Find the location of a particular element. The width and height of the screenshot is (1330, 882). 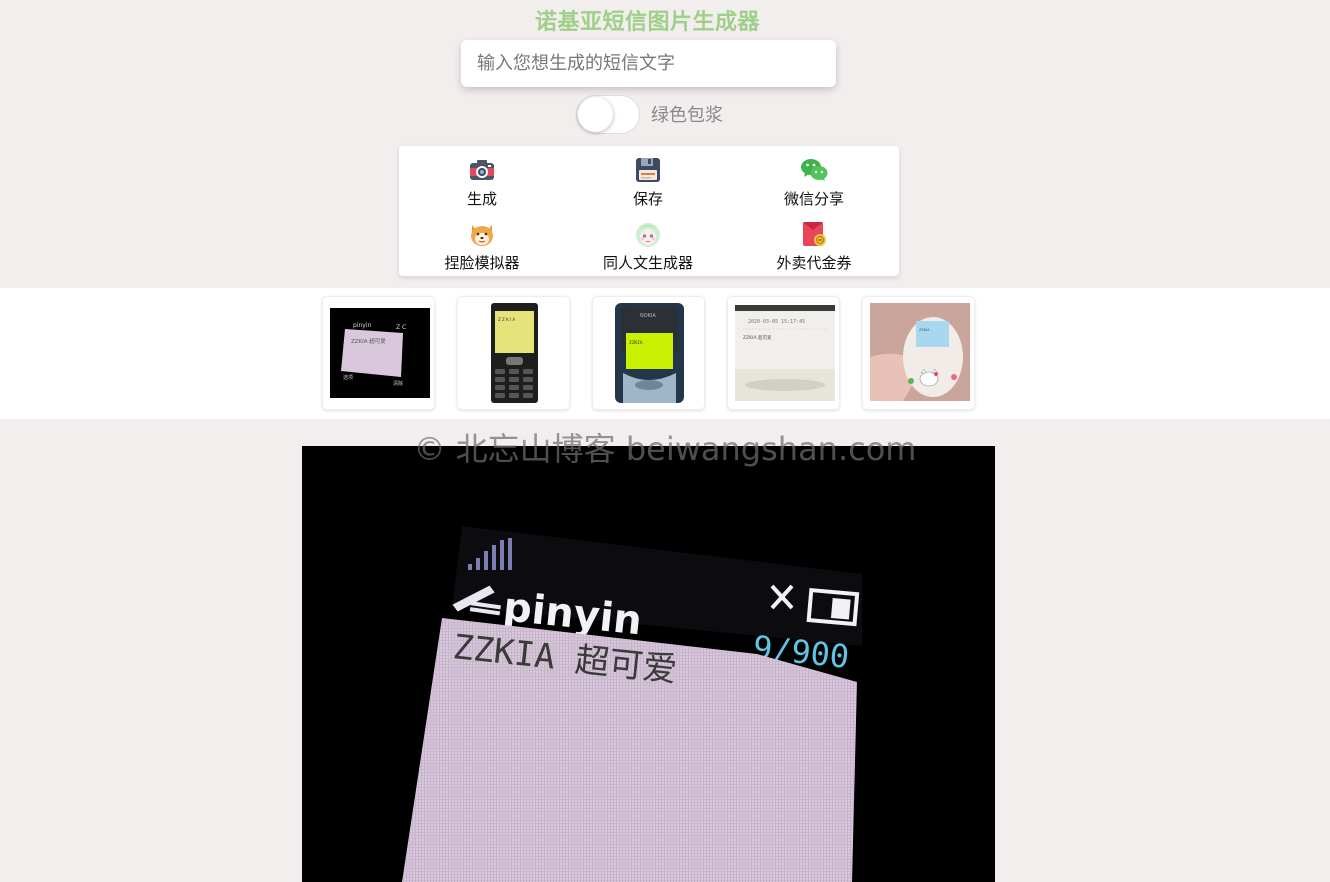

action-menu: 生成 保存 微信分享 捏脸模拟器 同人文生成器 外卖代金券 is located at coordinates (649, 211).